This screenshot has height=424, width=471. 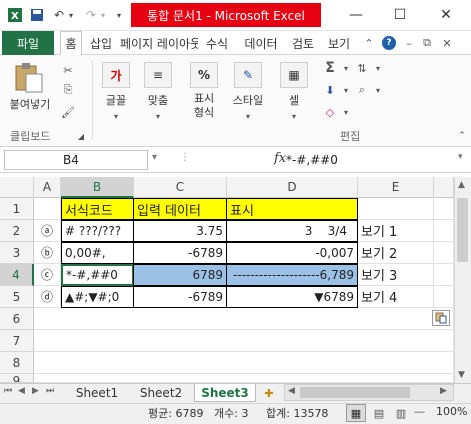 What do you see at coordinates (180, 187) in the screenshot?
I see `column-header-c: C` at bounding box center [180, 187].